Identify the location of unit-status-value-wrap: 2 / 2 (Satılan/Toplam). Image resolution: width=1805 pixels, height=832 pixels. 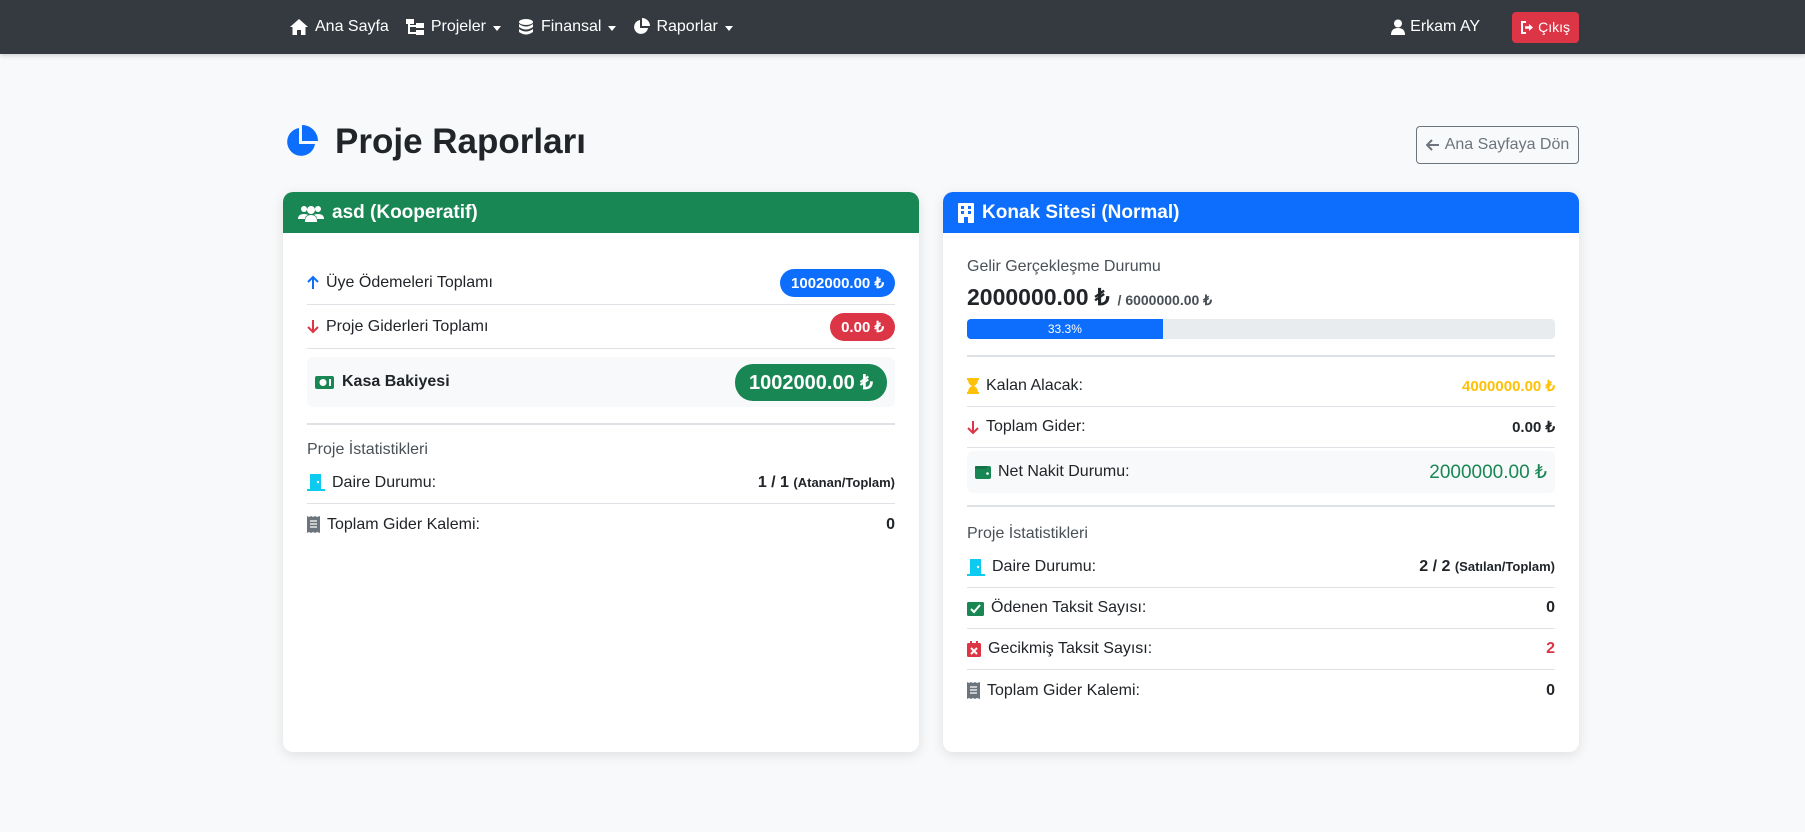
(1487, 567).